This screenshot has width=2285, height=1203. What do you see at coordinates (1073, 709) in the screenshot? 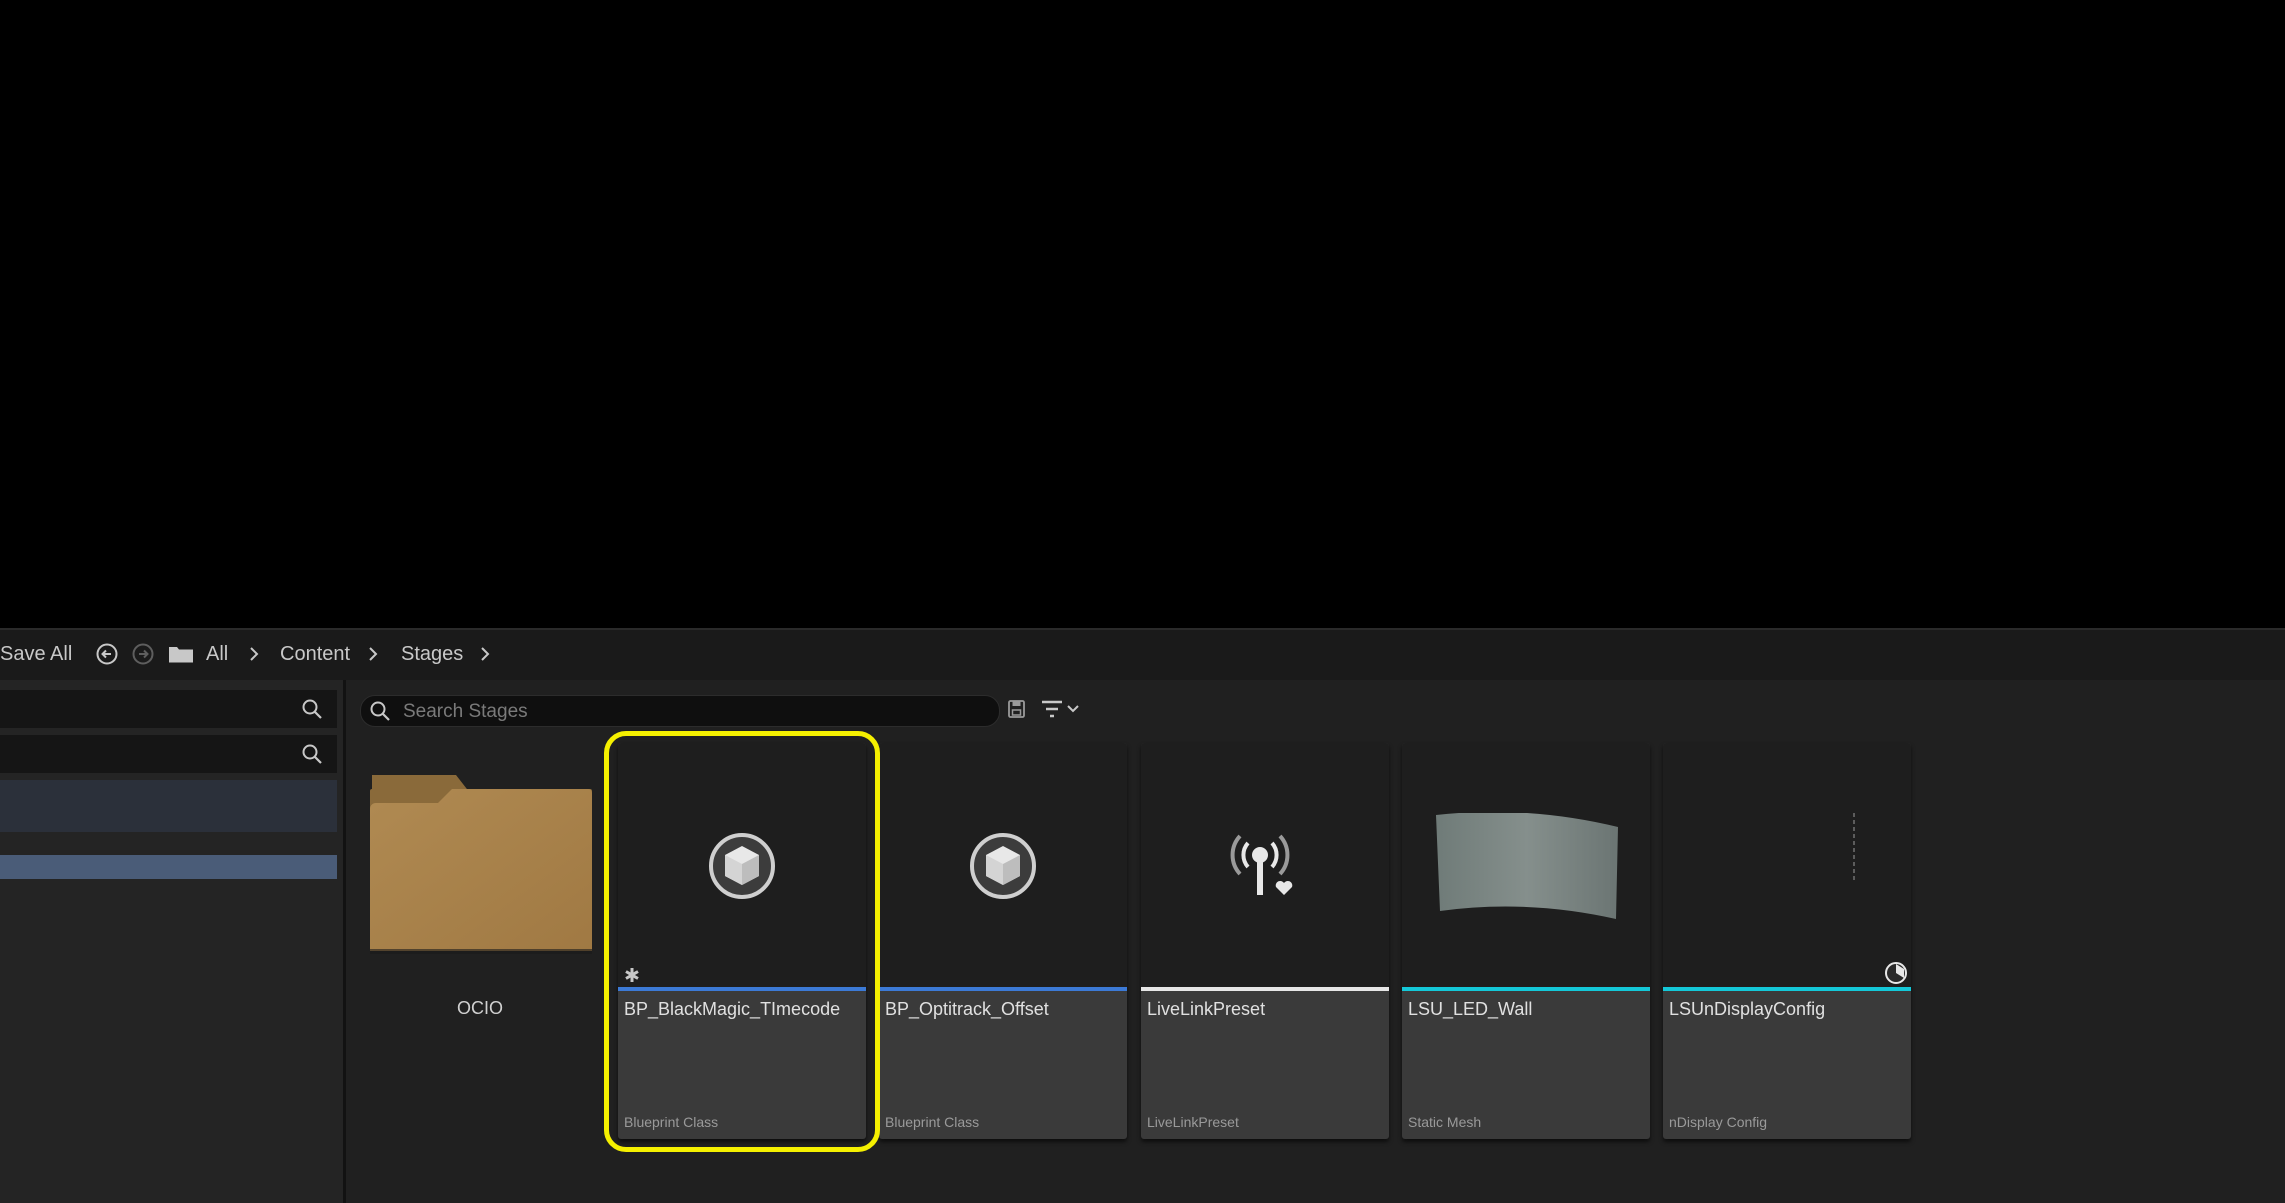
I see `chevron-down-icon` at bounding box center [1073, 709].